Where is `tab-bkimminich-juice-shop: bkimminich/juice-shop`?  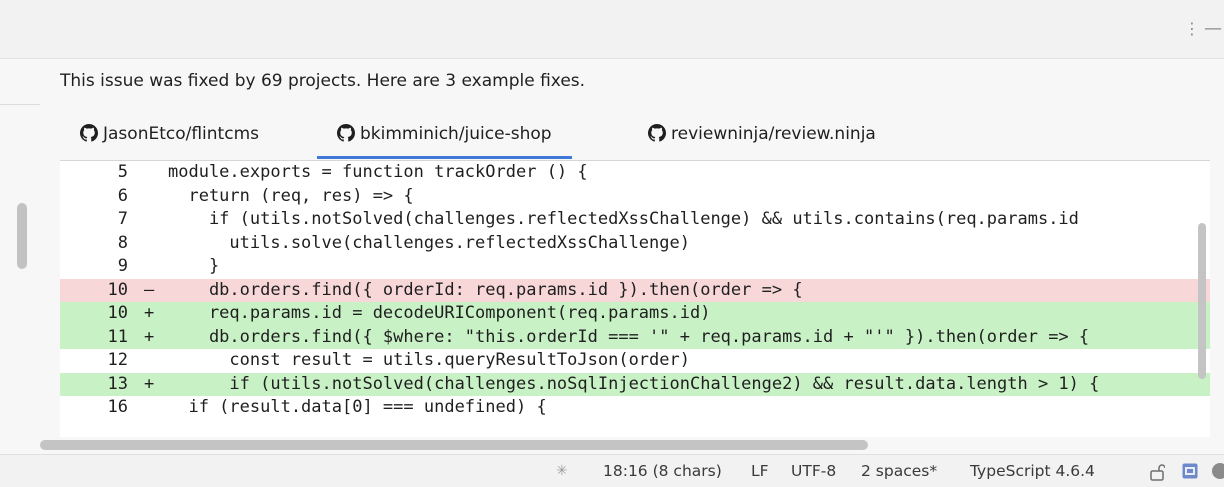
tab-bkimminich-juice-shop: bkimminich/juice-shop is located at coordinates (444, 139).